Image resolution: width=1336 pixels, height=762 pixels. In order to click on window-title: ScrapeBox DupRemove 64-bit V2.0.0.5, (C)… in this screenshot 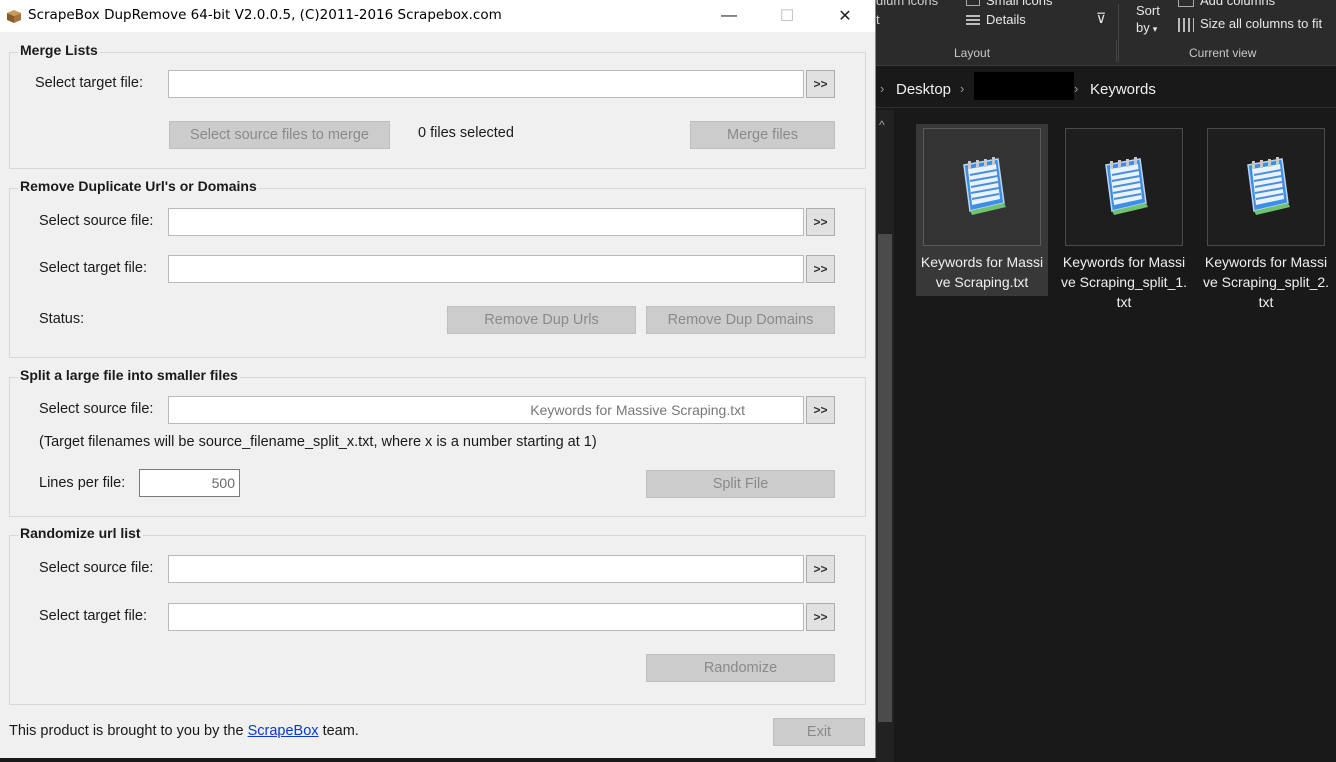, I will do `click(265, 15)`.